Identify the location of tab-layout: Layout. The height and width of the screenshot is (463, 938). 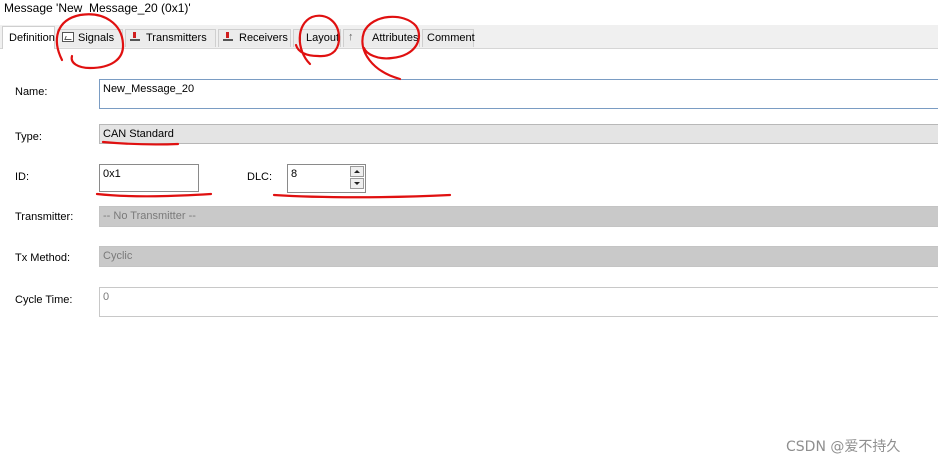
(317, 38).